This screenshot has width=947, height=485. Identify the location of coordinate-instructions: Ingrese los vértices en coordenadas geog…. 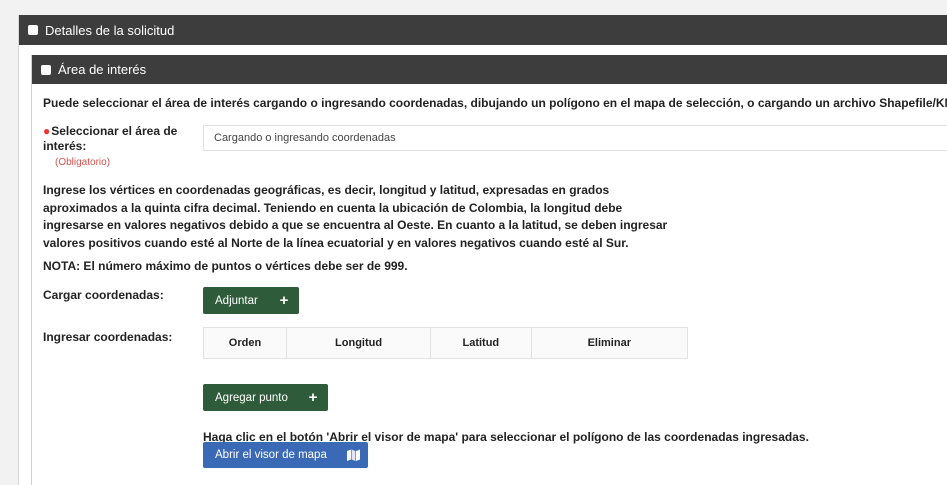
(355, 216).